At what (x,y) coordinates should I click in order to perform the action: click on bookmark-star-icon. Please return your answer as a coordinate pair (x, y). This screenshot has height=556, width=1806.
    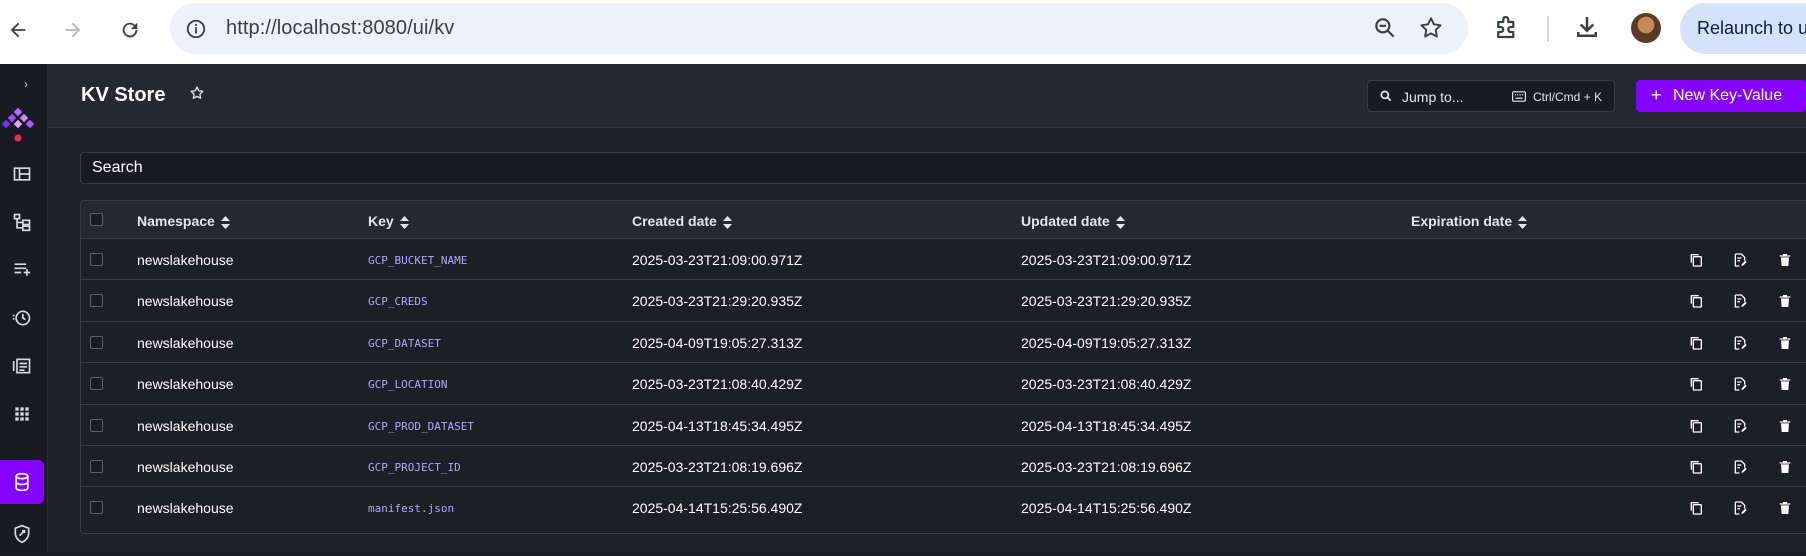
    Looking at the image, I should click on (1432, 29).